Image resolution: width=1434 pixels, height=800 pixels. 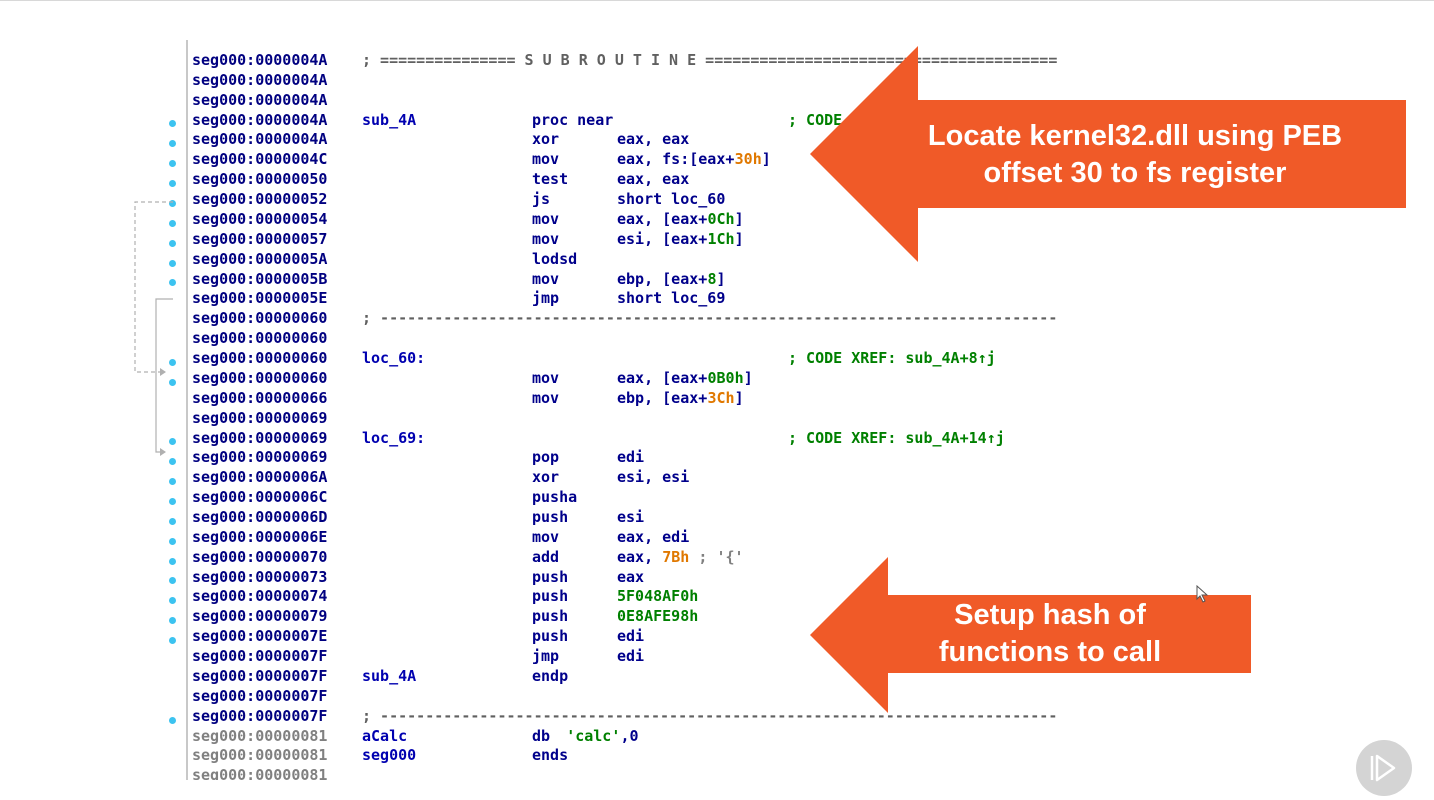 What do you see at coordinates (555, 258) in the screenshot?
I see `line-mnemonic: lodsd` at bounding box center [555, 258].